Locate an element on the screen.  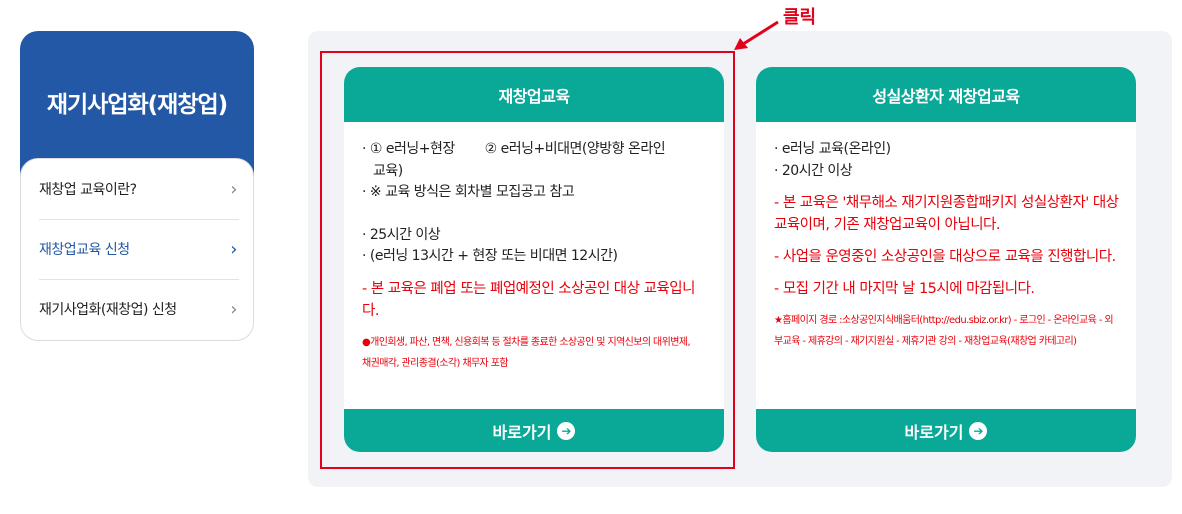
go-button-label: 바로가기 is located at coordinates (934, 432).